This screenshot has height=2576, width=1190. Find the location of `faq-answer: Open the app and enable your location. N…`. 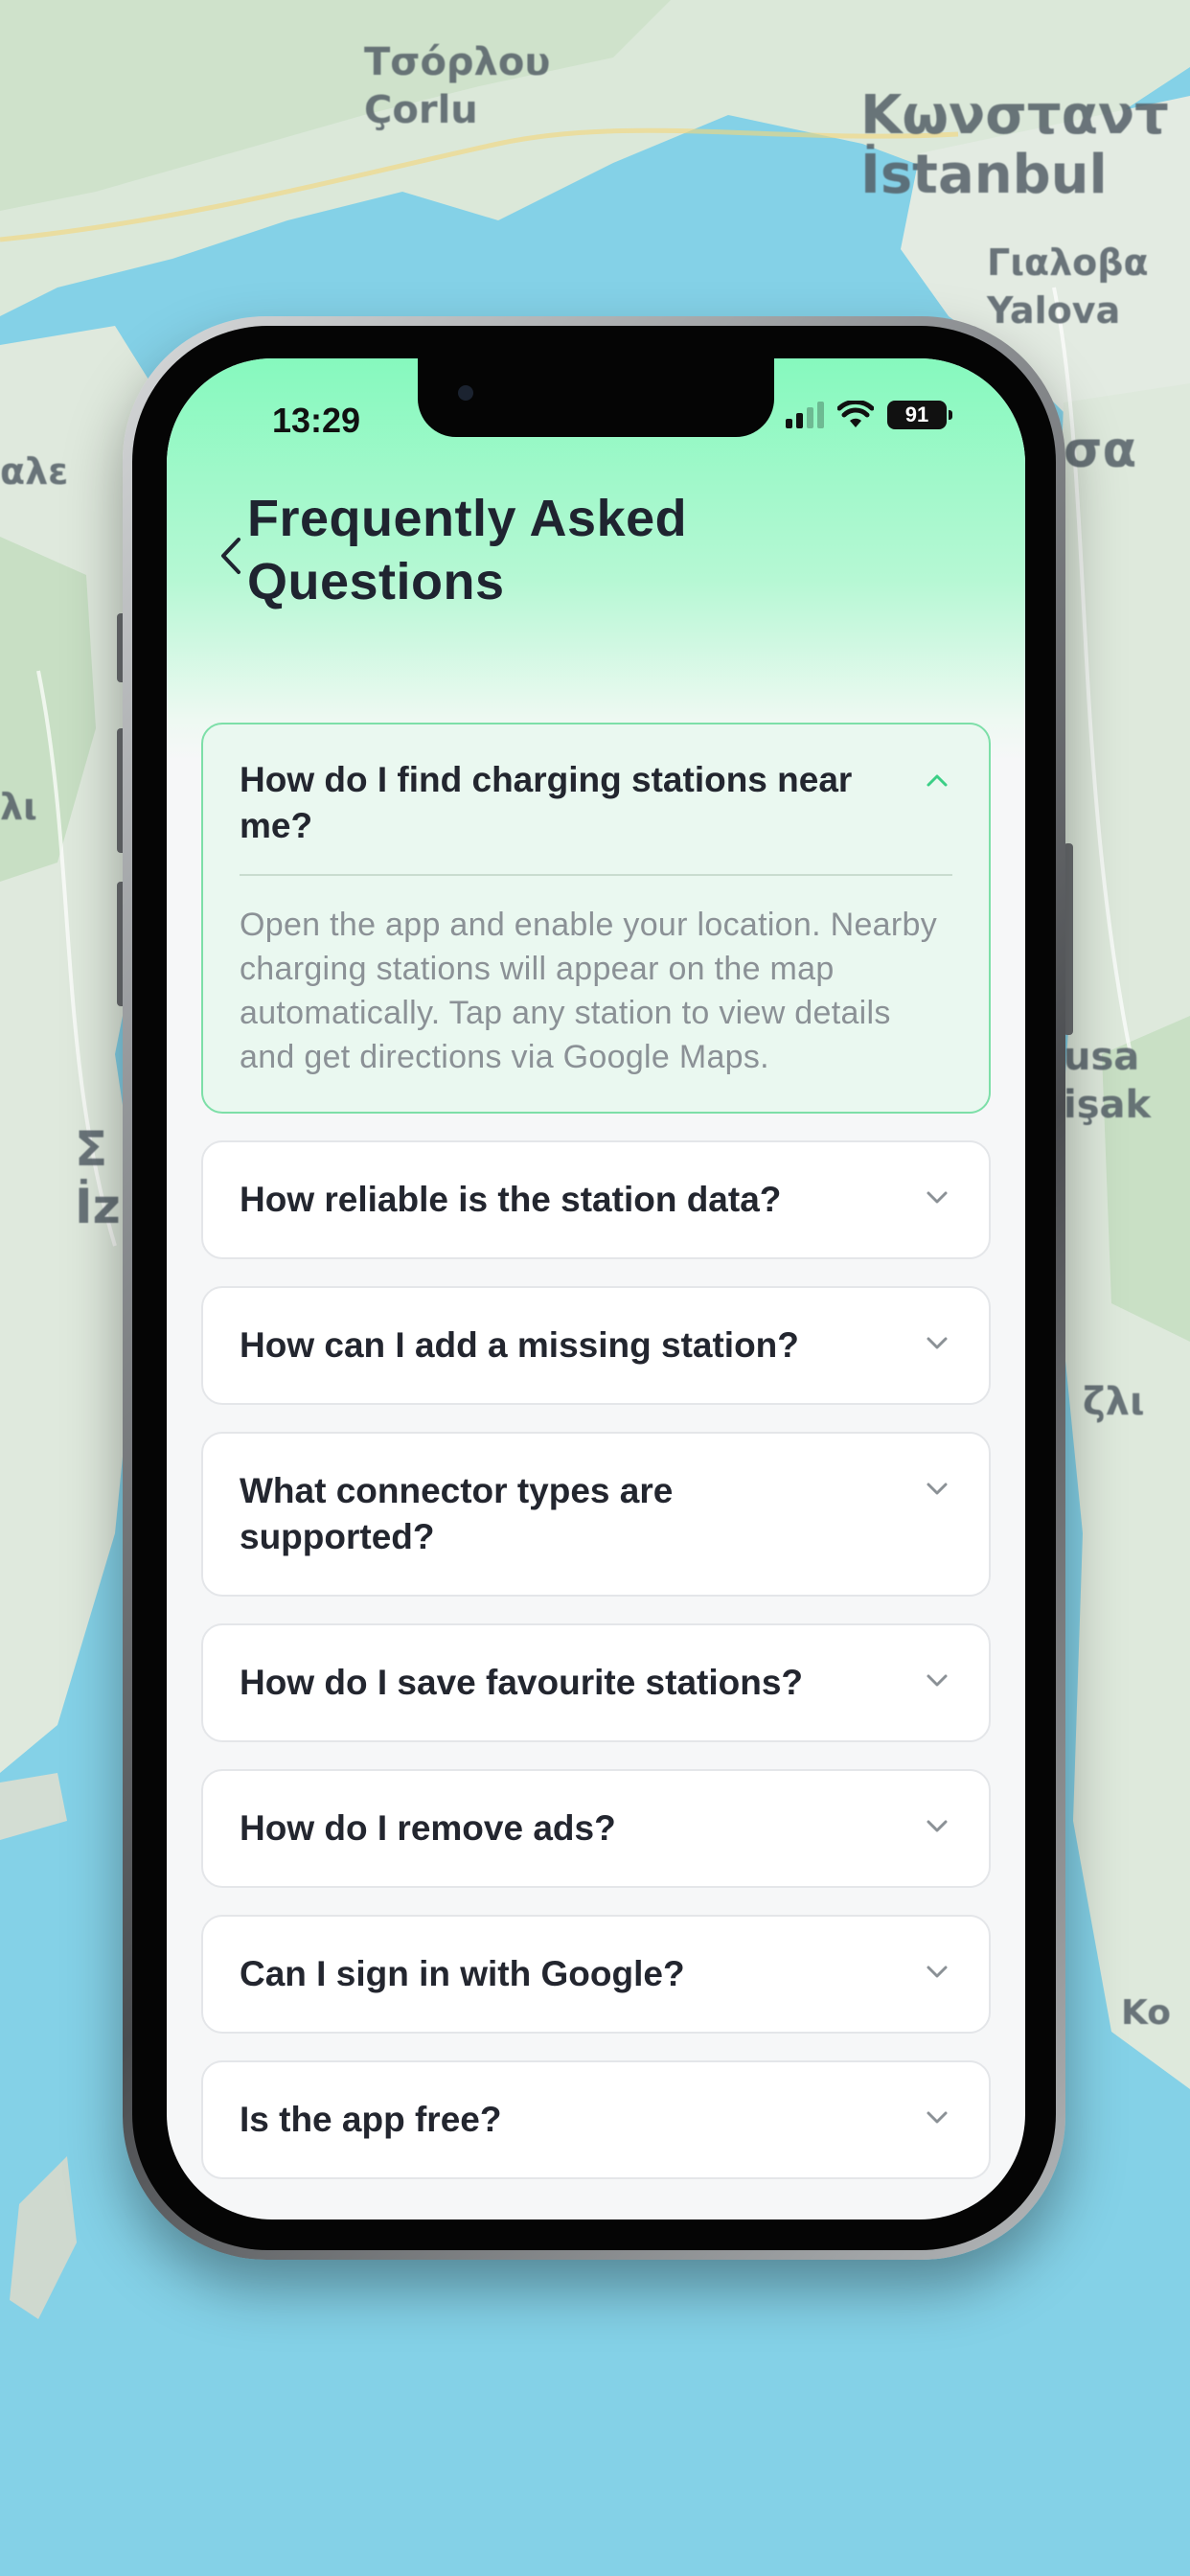

faq-answer: Open the app and enable your location. N… is located at coordinates (589, 991).